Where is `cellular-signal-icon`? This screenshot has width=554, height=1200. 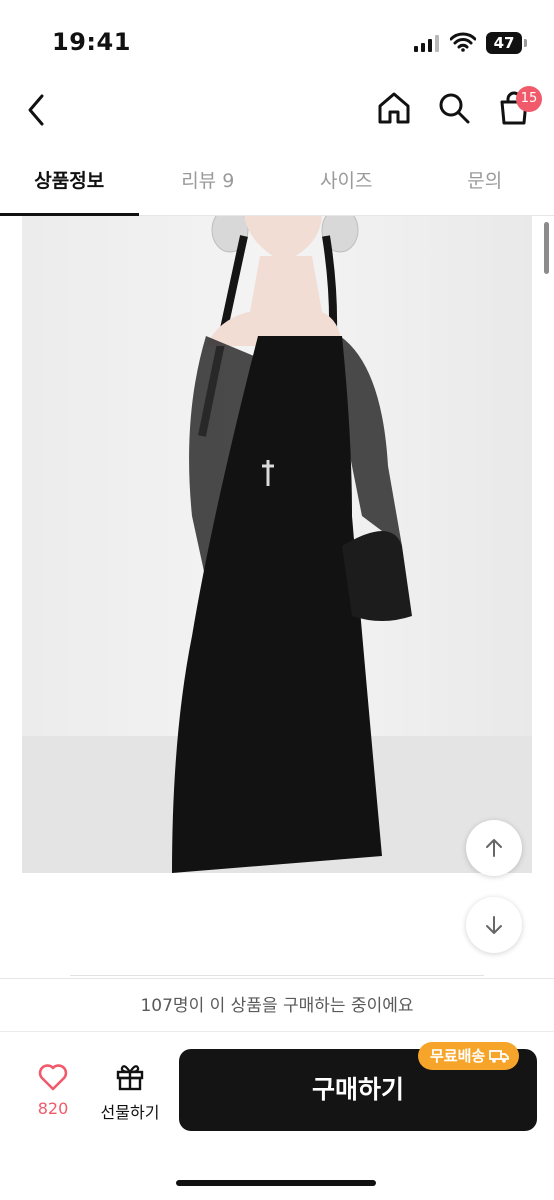
cellular-signal-icon is located at coordinates (427, 43).